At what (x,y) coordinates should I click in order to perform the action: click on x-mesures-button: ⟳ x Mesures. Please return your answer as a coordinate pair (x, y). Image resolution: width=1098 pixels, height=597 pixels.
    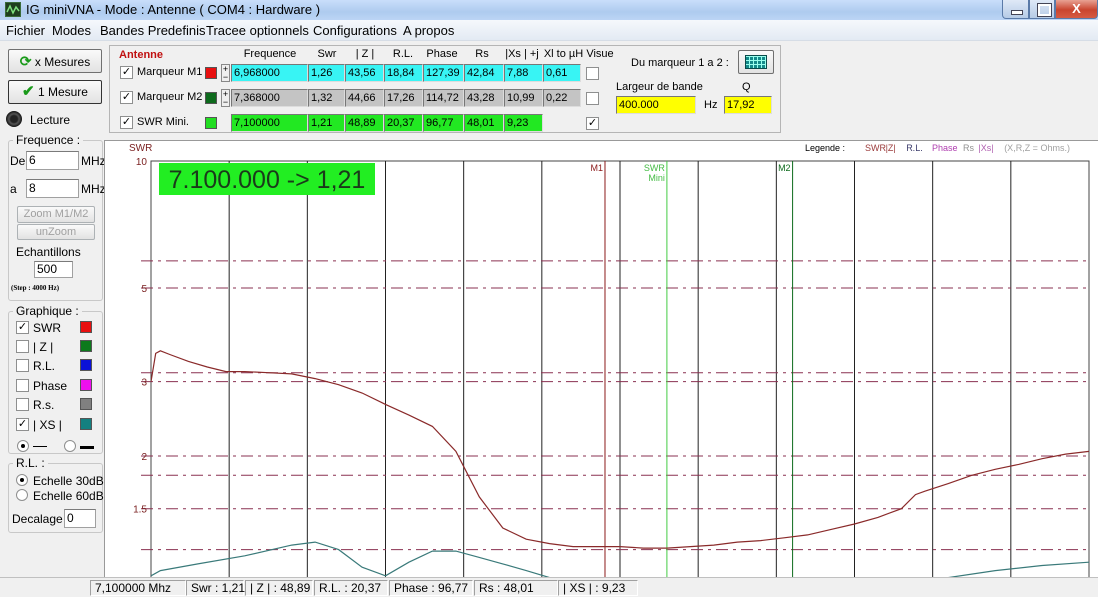
    Looking at the image, I should click on (55, 61).